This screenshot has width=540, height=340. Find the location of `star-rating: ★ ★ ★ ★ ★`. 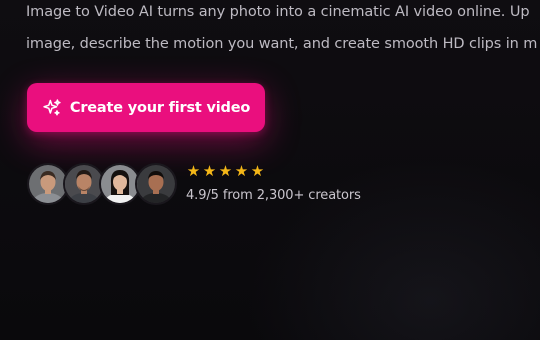

star-rating: ★ ★ ★ ★ ★ is located at coordinates (273, 171).